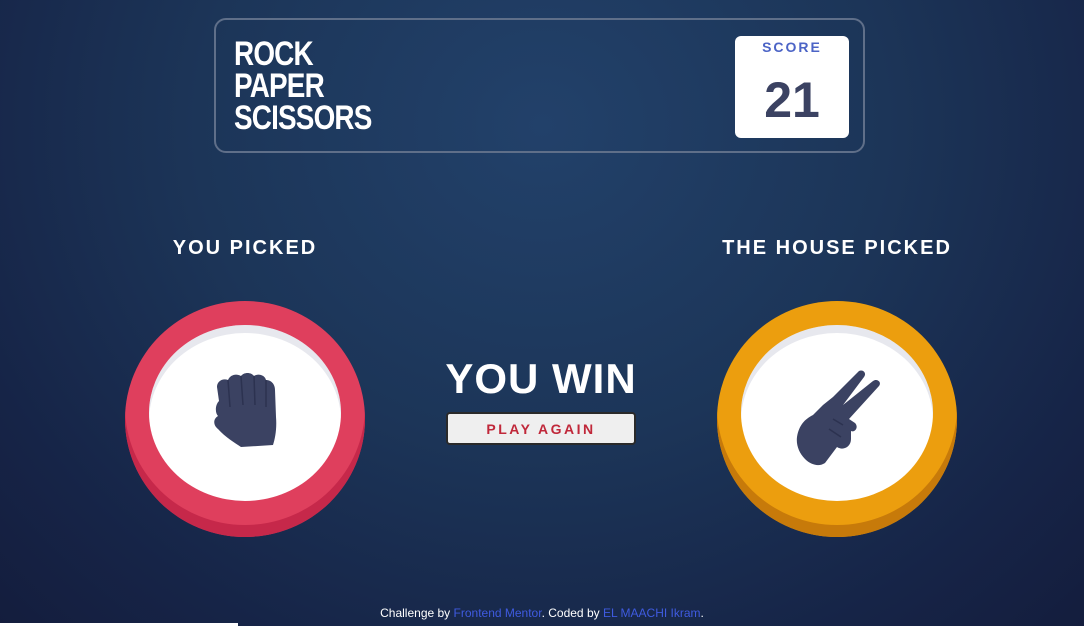 This screenshot has height=626, width=1084. What do you see at coordinates (498, 613) in the screenshot?
I see `frontend-mentor-link: Frontend Mentor` at bounding box center [498, 613].